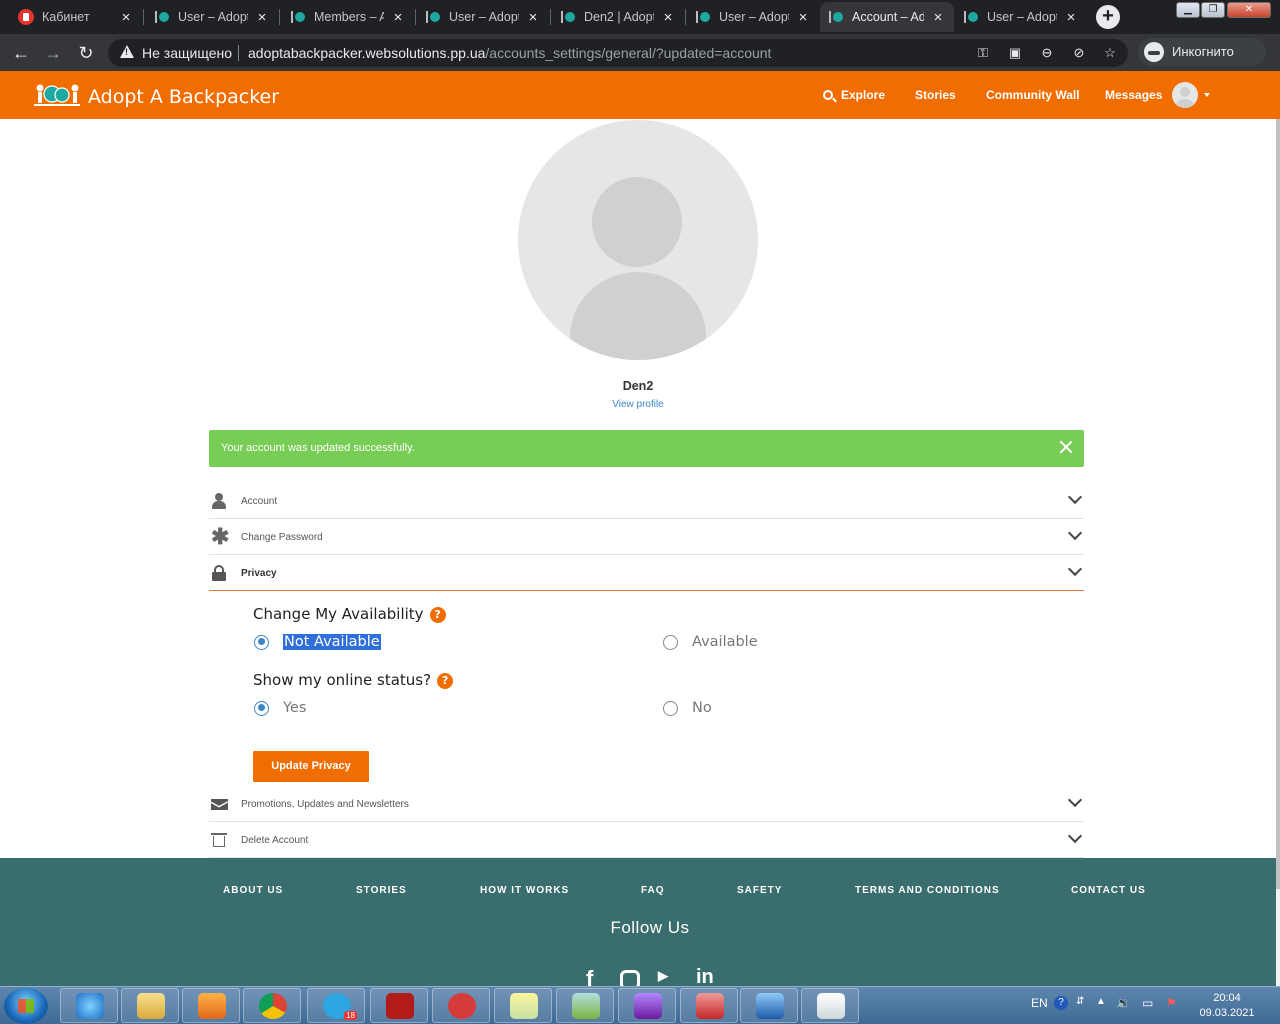  I want to click on footer-link-how-it-works: HOW IT WORKS, so click(524, 890).